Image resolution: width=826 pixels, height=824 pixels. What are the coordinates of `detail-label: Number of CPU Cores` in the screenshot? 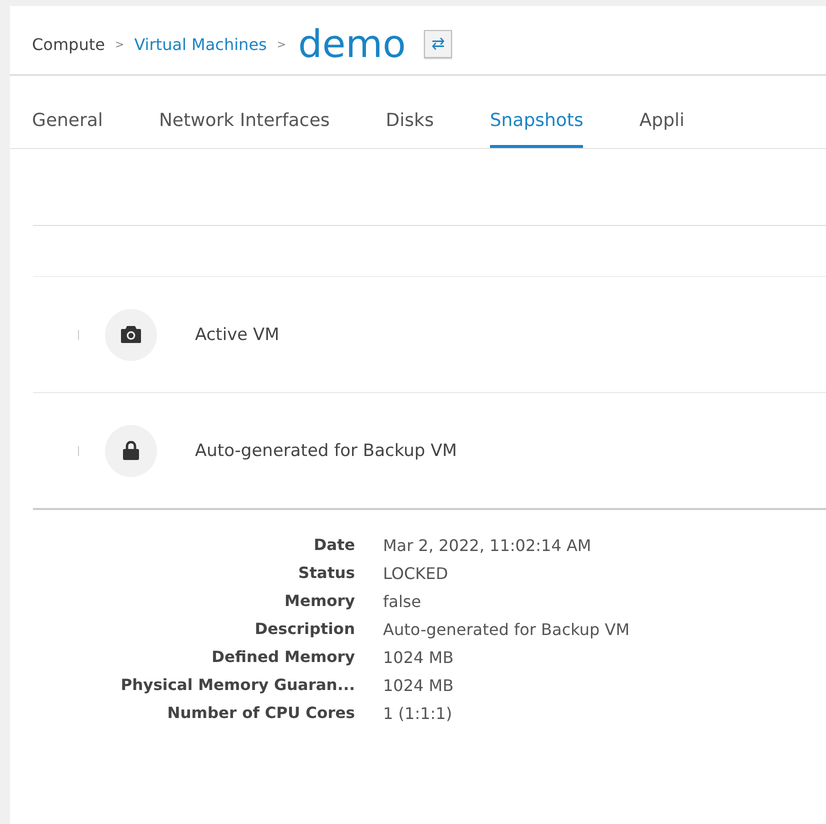 It's located at (260, 713).